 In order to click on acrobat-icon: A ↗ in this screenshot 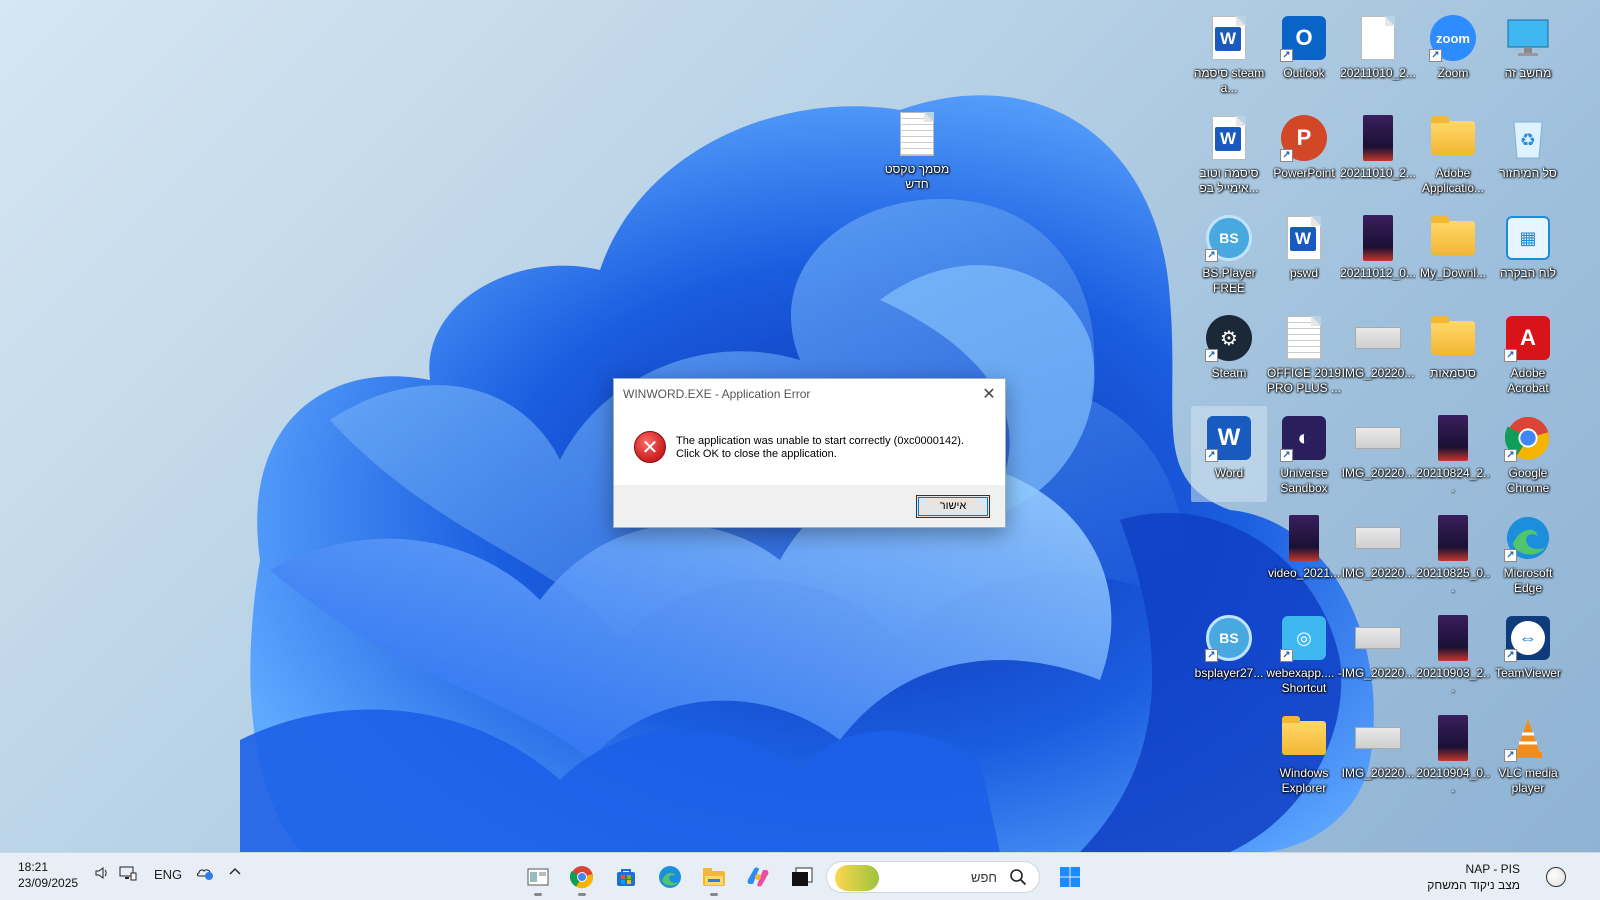, I will do `click(1528, 338)`.